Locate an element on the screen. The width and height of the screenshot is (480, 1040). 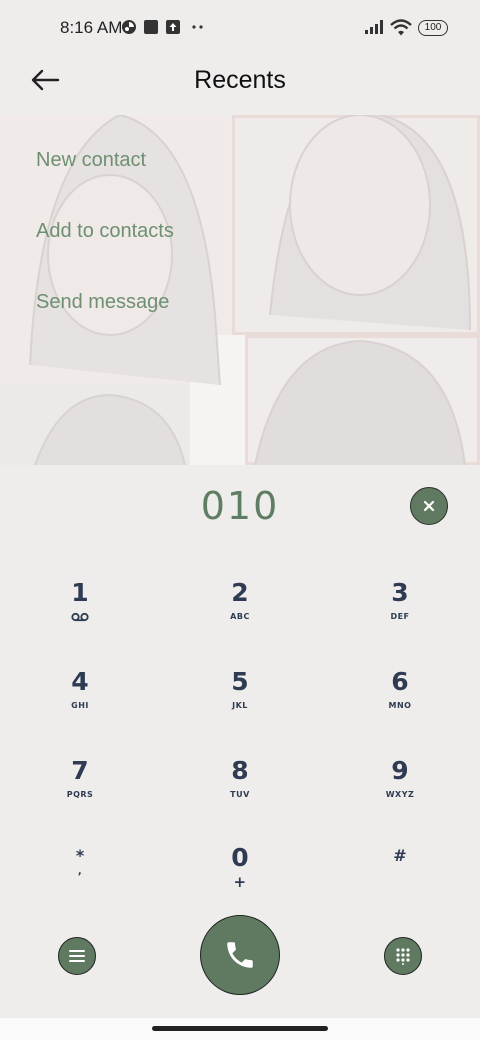
key-letters: GHI is located at coordinates (80, 705).